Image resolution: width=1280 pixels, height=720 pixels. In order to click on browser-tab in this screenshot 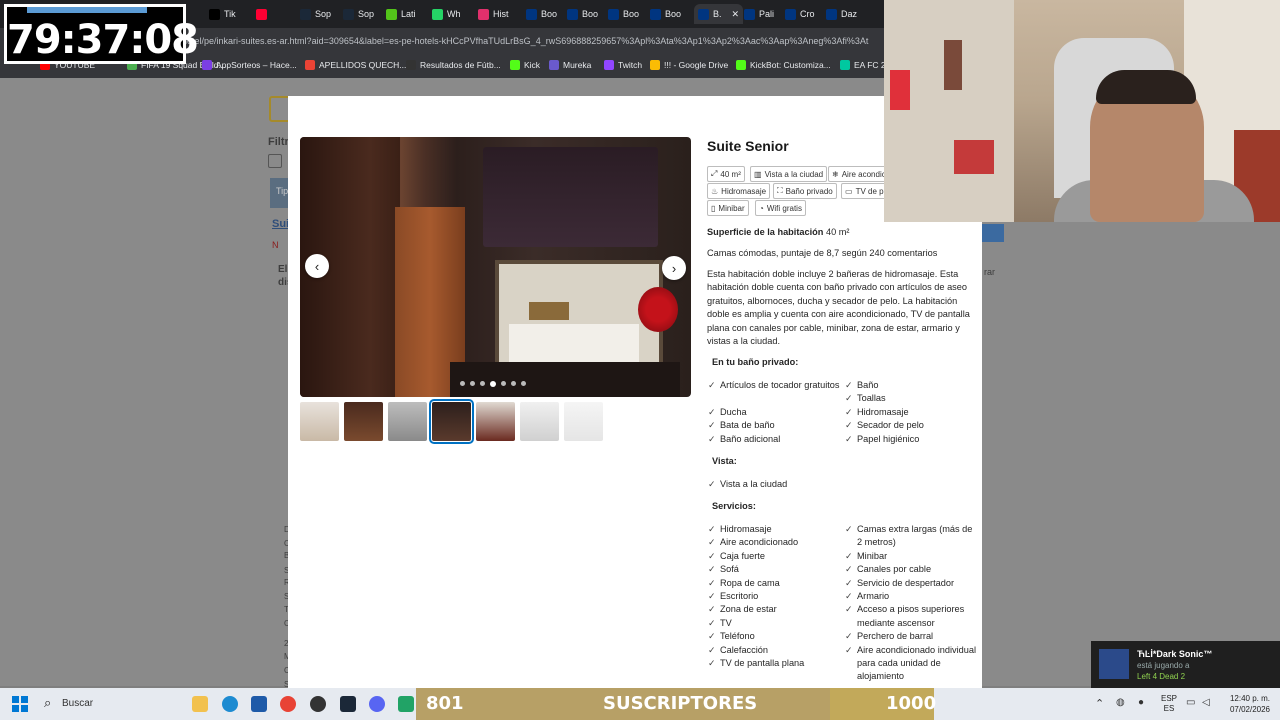, I will do `click(263, 14)`.